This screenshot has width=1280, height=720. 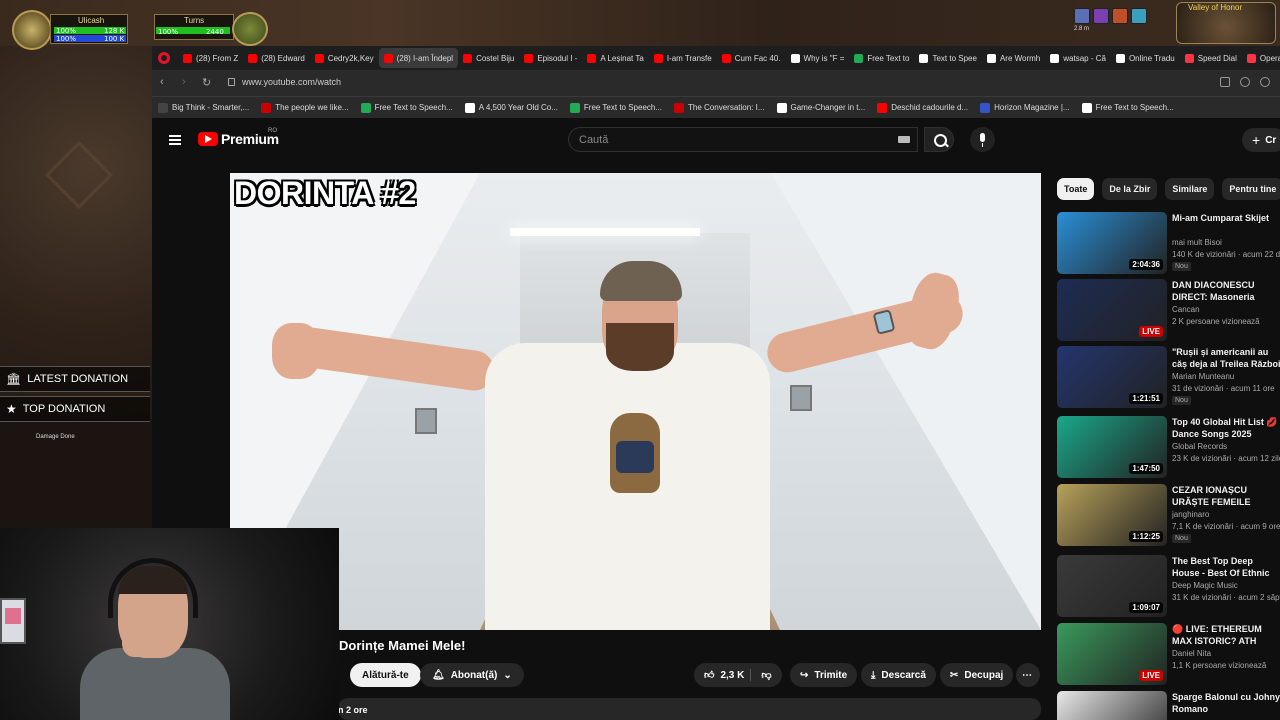 I want to click on recommendation-thumbnail: 1:47:50, so click(x=1112, y=447).